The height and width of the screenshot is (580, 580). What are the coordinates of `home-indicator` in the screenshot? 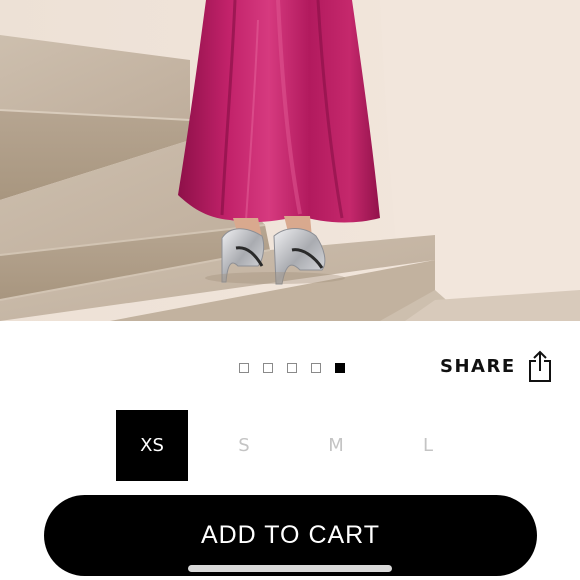 It's located at (290, 568).